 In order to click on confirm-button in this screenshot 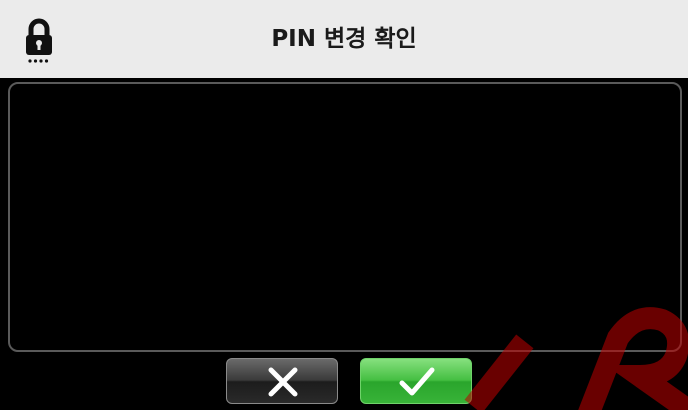, I will do `click(416, 381)`.